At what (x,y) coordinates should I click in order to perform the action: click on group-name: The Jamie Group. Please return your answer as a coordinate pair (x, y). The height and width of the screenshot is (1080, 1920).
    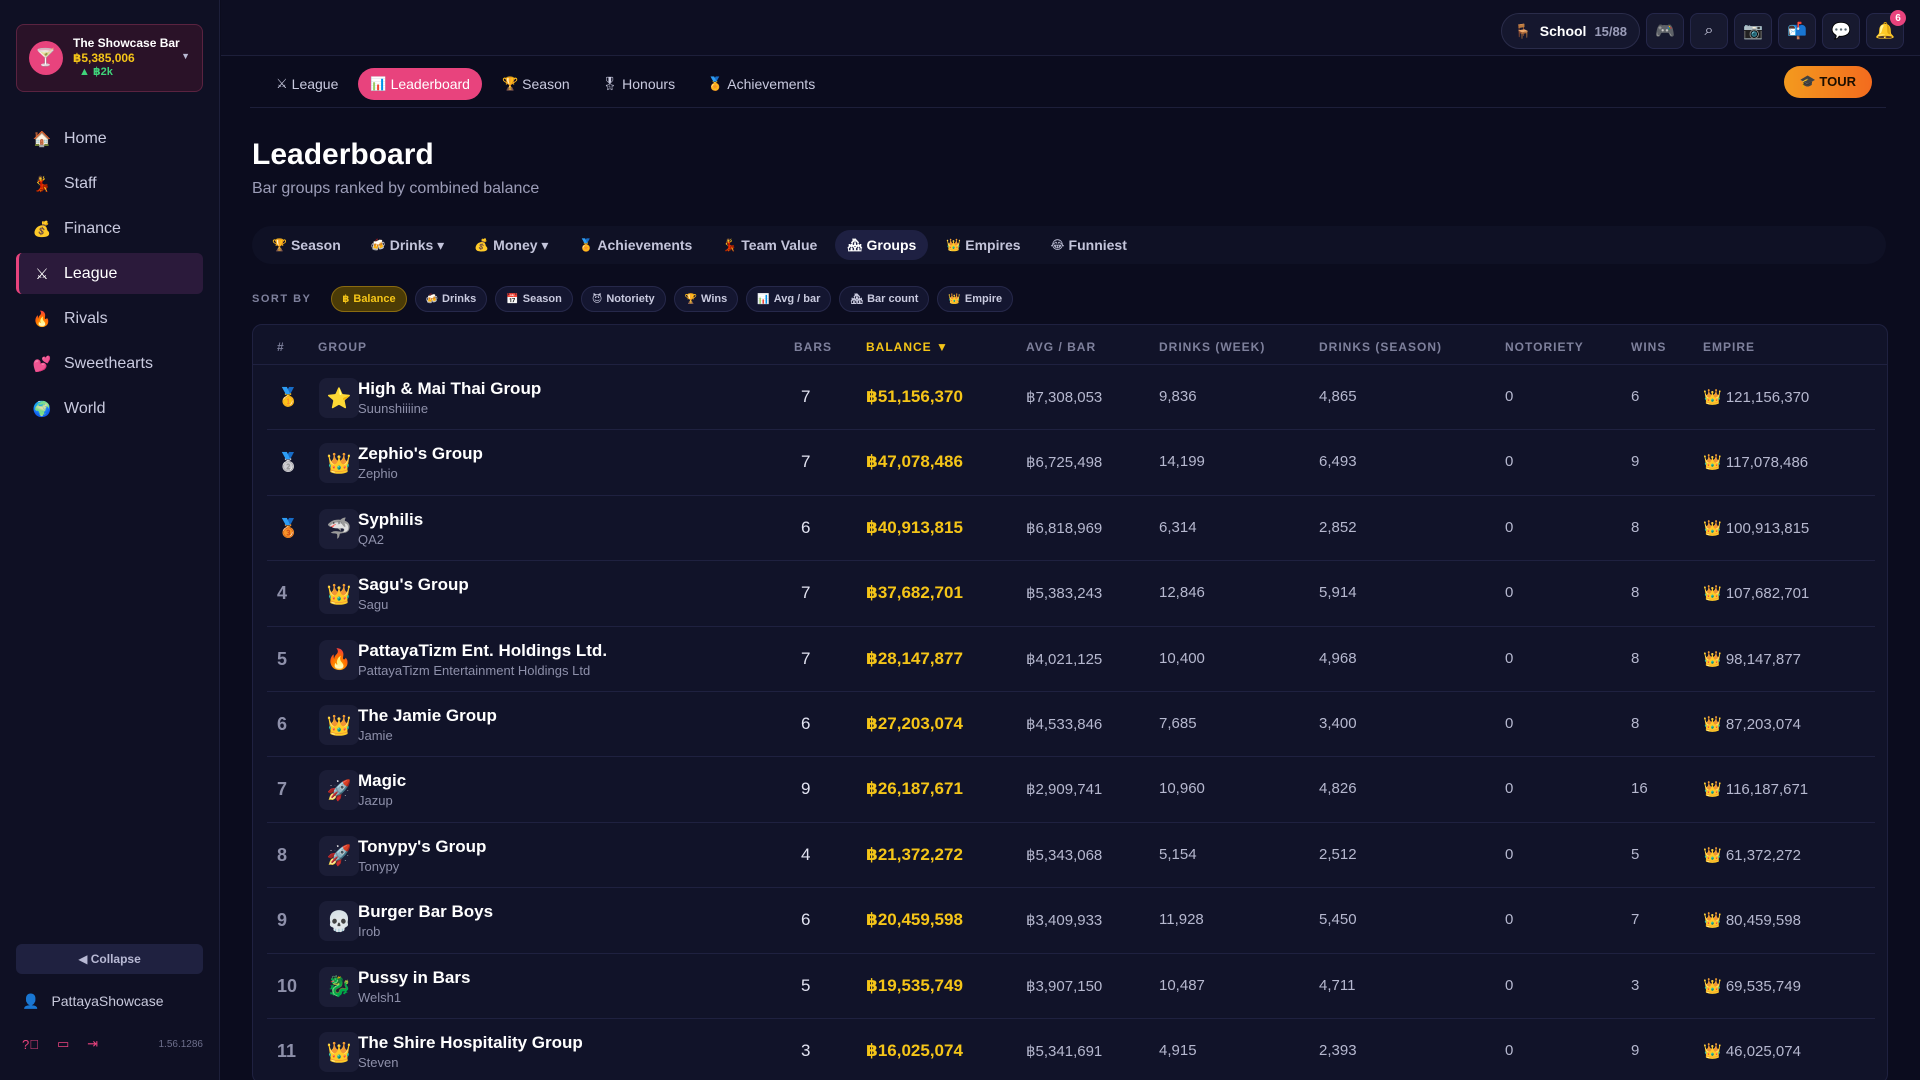
    Looking at the image, I should click on (427, 716).